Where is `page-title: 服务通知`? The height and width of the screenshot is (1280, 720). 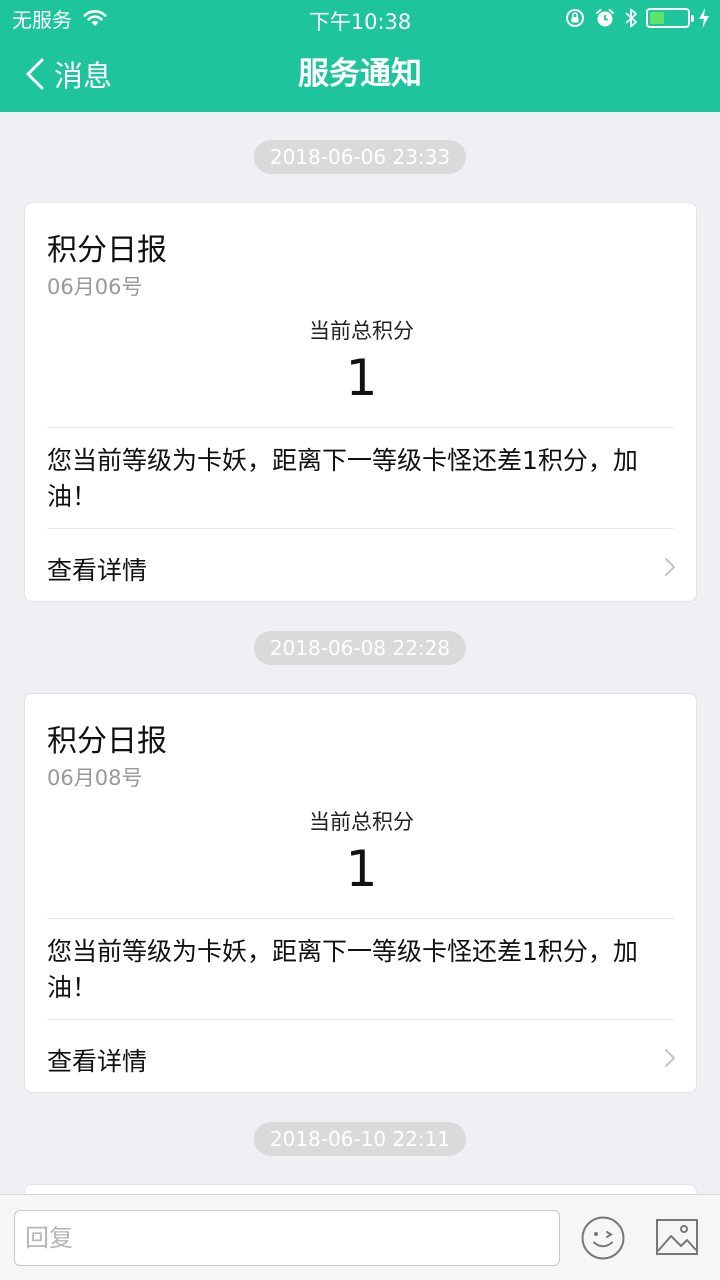
page-title: 服务通知 is located at coordinates (360, 74).